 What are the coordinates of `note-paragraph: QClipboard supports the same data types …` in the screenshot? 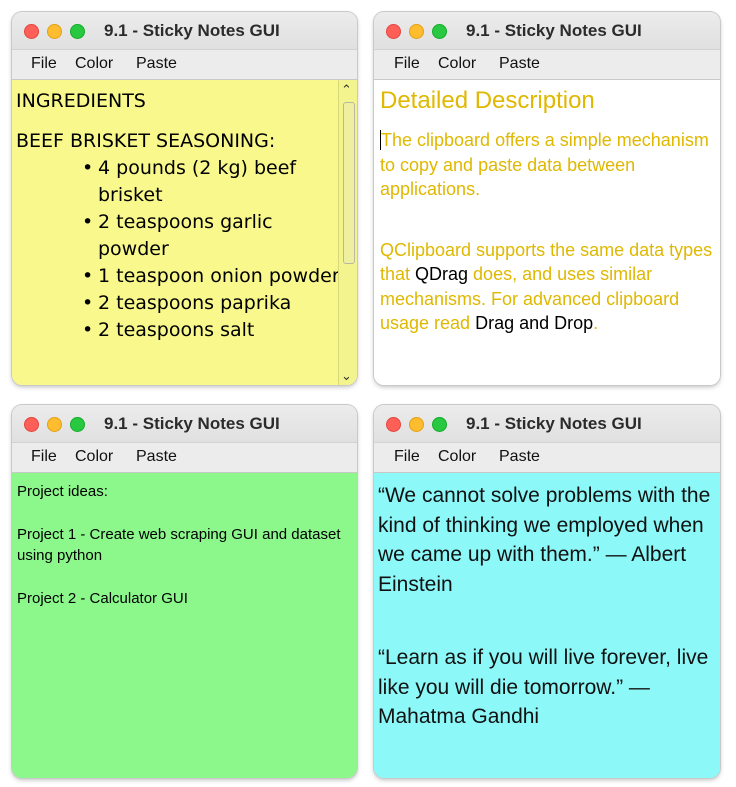 It's located at (550, 287).